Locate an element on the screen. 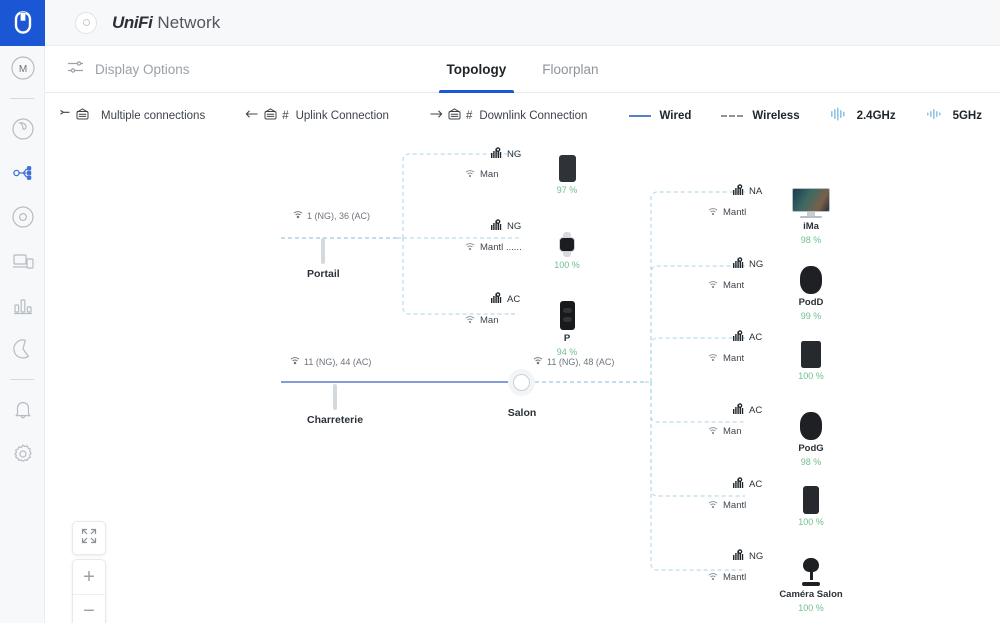  zoom-controls: + − is located at coordinates (89, 591).